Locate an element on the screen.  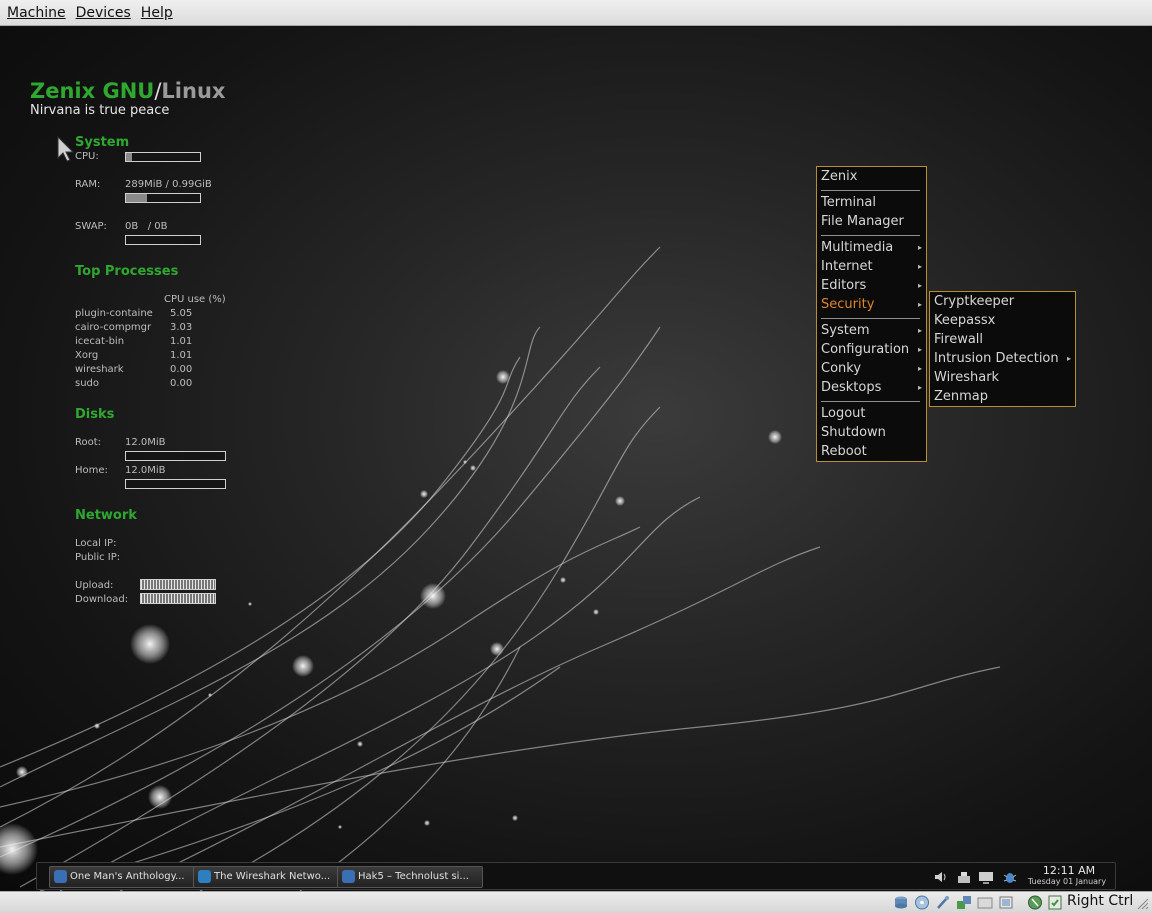
menu-item-file-manager: File Manager is located at coordinates (871, 222).